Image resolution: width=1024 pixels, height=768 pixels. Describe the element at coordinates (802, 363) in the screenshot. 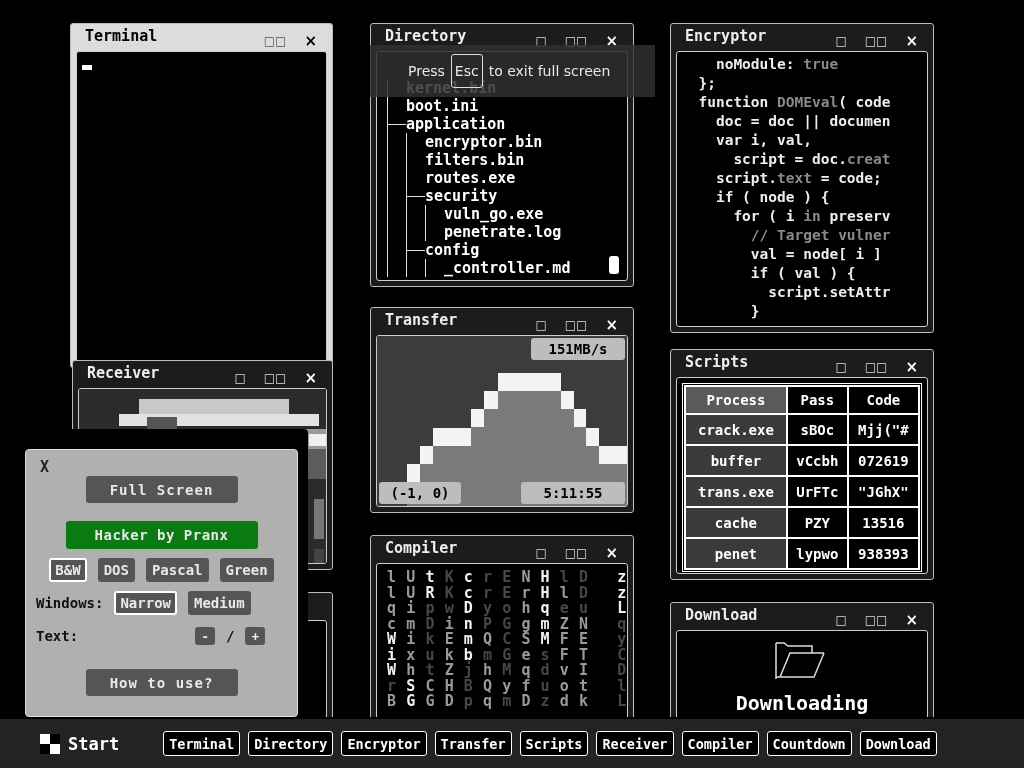

I see `title-bar: Scripts □ □□ ×` at that location.